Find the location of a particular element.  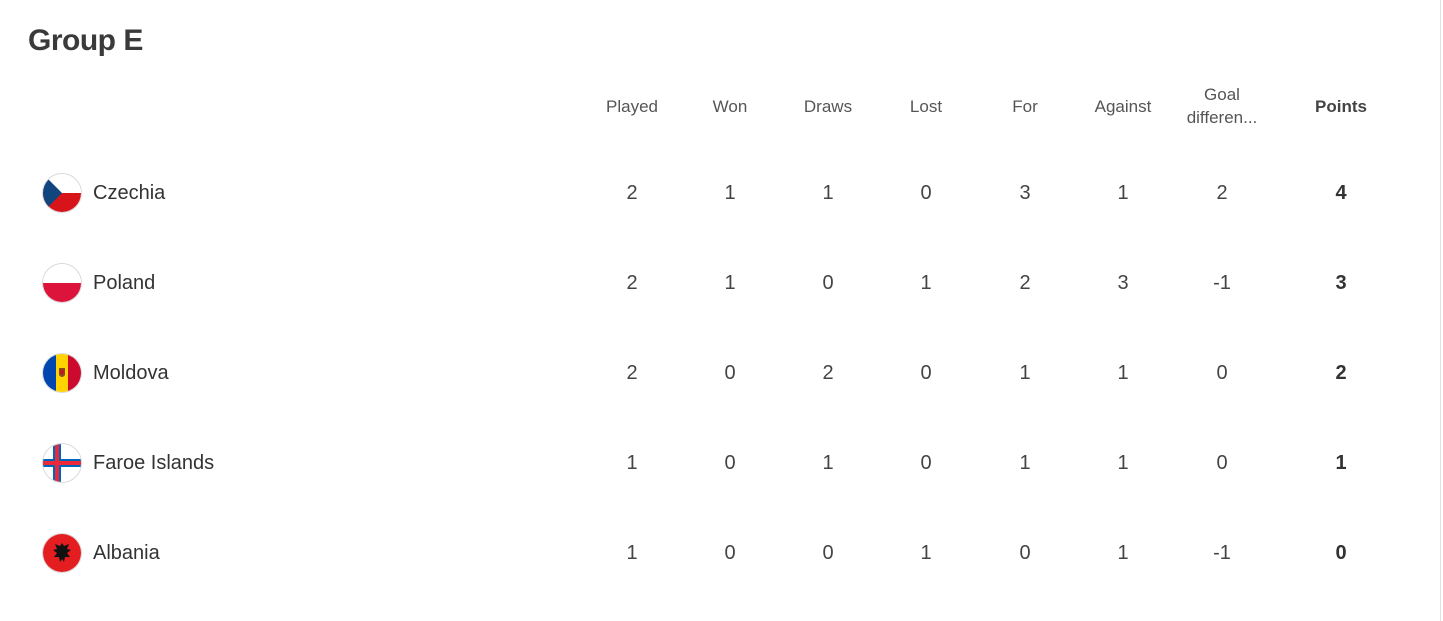

points-value: 0 is located at coordinates (1341, 552).